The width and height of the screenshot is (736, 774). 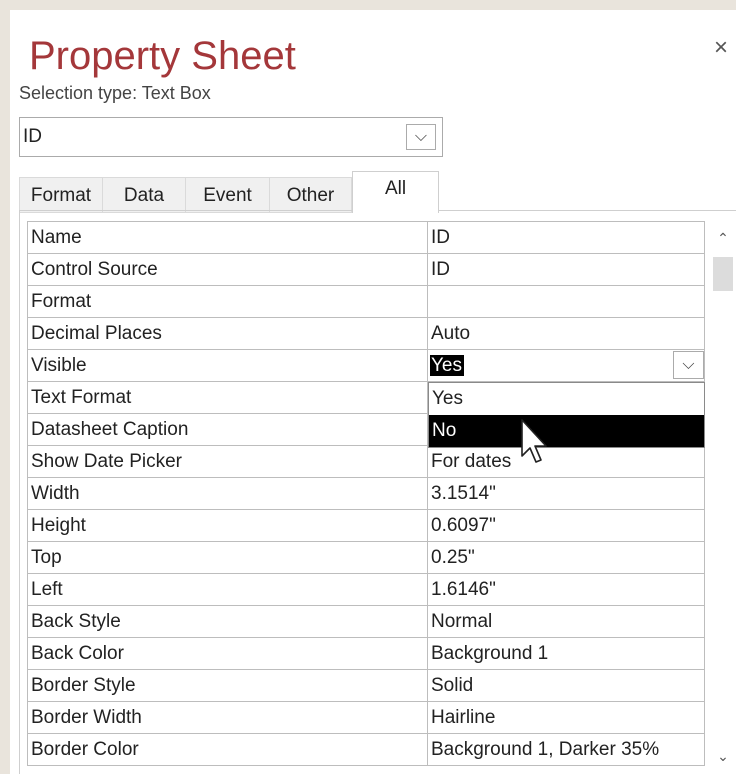 I want to click on property-value, so click(x=566, y=301).